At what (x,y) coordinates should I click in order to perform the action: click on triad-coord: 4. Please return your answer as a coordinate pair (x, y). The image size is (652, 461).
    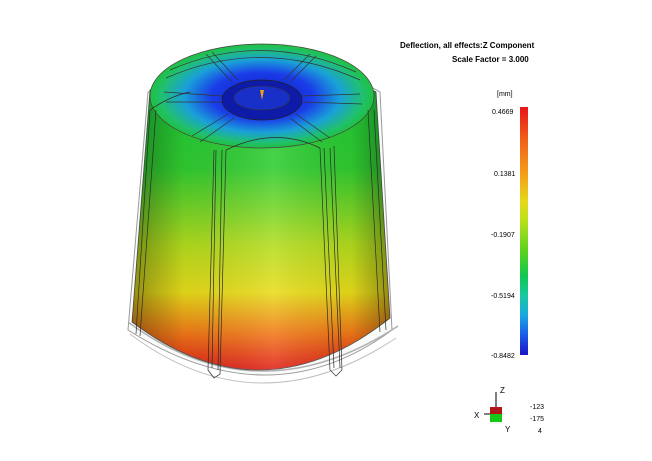
    Looking at the image, I should click on (540, 431).